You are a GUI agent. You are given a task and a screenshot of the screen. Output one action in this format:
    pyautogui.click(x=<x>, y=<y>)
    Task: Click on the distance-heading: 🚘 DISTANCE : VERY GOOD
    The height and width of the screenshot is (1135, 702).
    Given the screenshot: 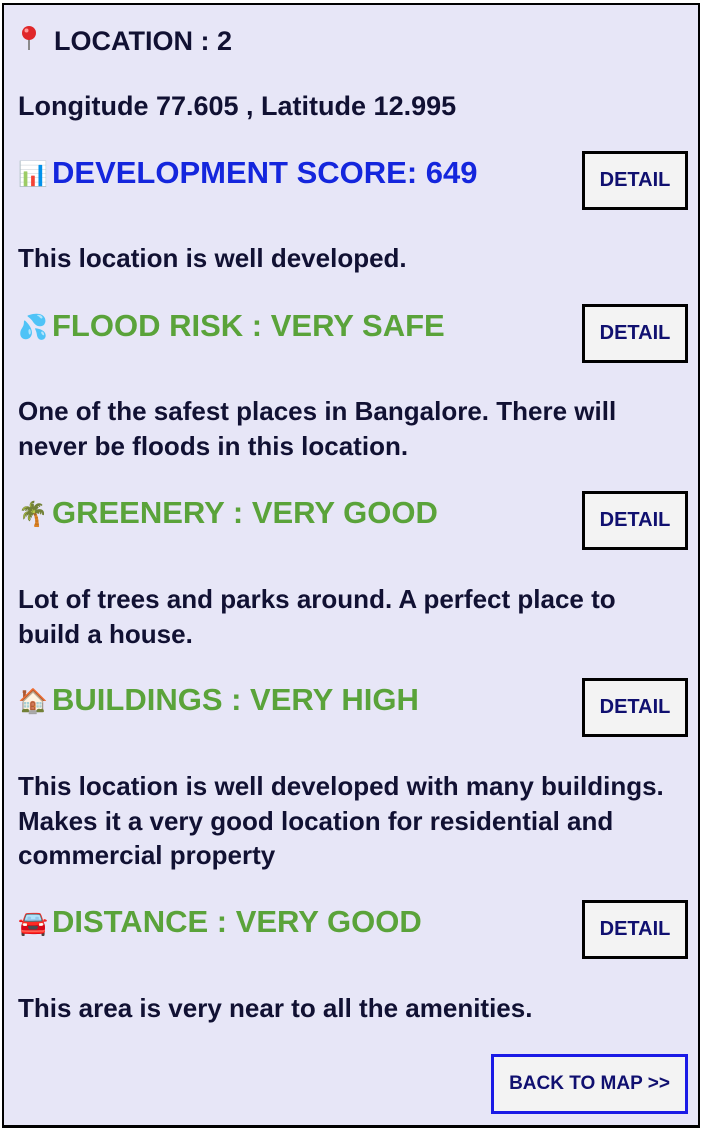 What is the action you would take?
    pyautogui.click(x=220, y=923)
    